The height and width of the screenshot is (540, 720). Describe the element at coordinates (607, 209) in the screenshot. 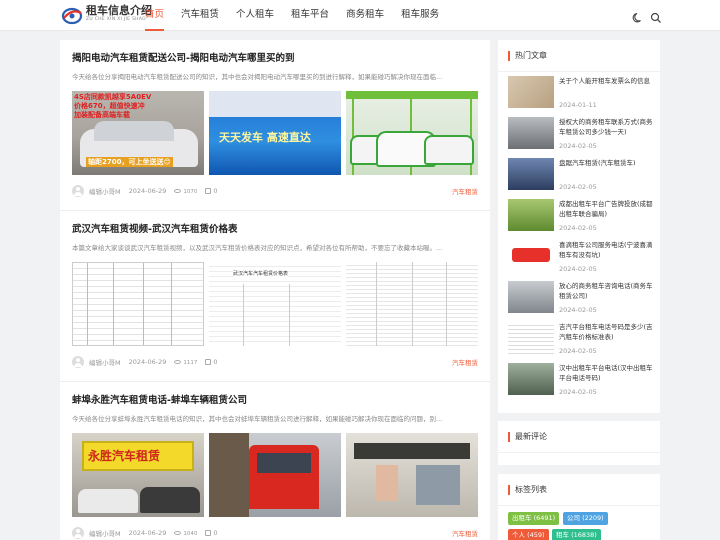

I see `hot-post-title: 成都出租车平台广告牌投放(成都出租车联合骗局)` at that location.